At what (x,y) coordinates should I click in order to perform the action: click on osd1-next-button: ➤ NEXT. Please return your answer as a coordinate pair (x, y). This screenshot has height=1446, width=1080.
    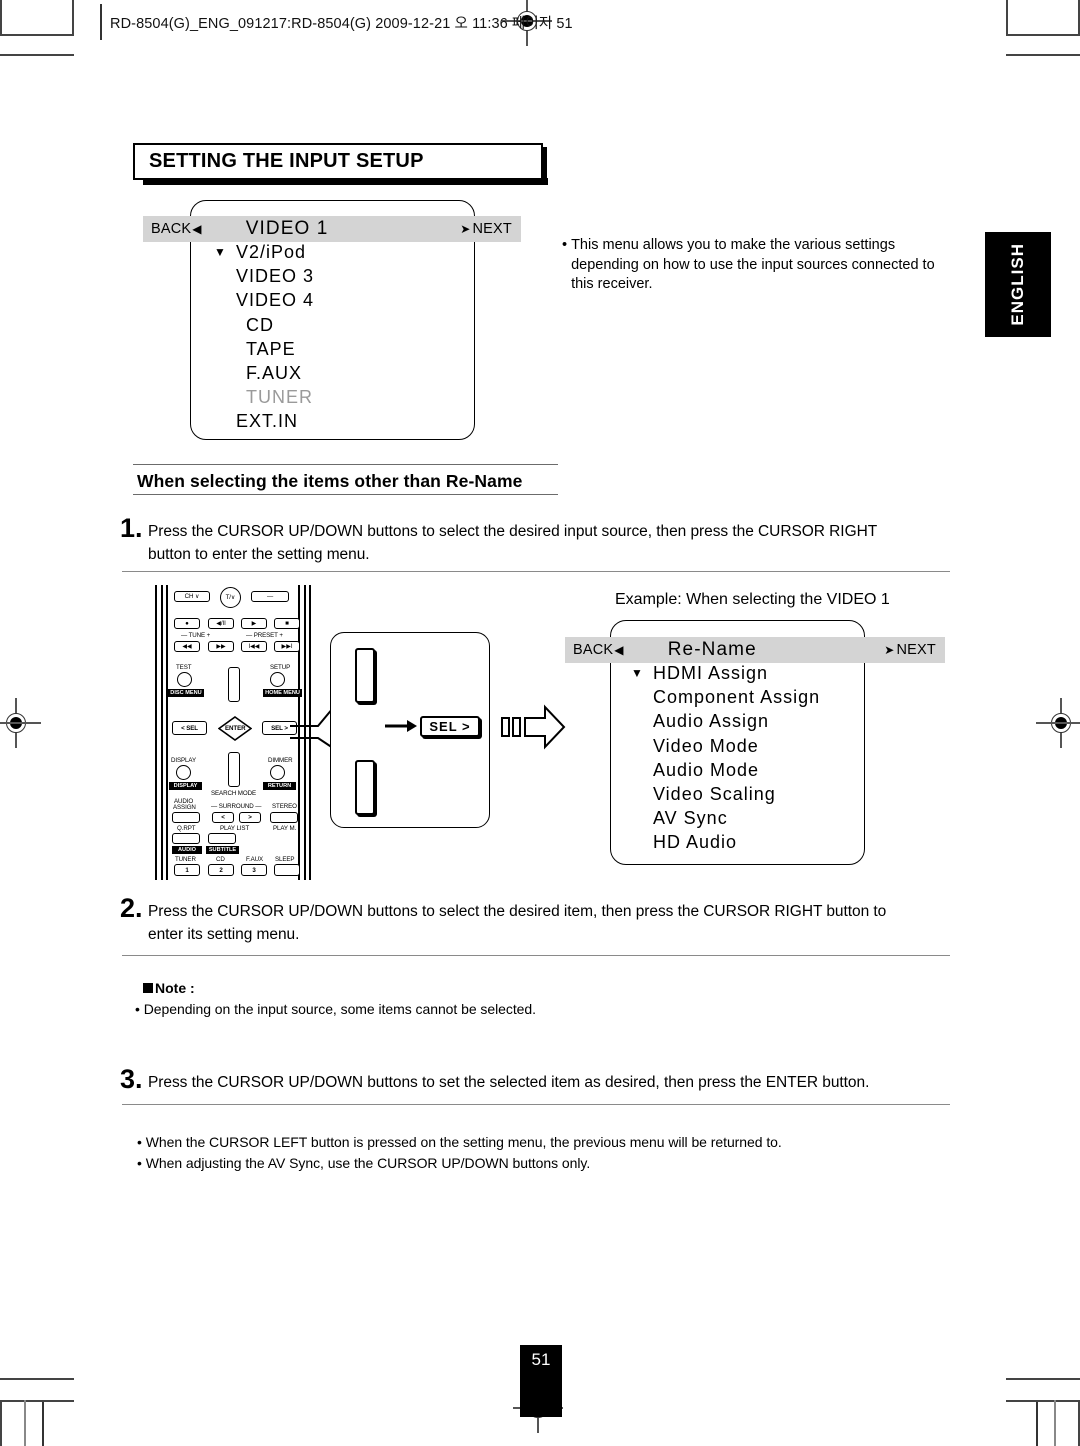
    Looking at the image, I should click on (490, 229).